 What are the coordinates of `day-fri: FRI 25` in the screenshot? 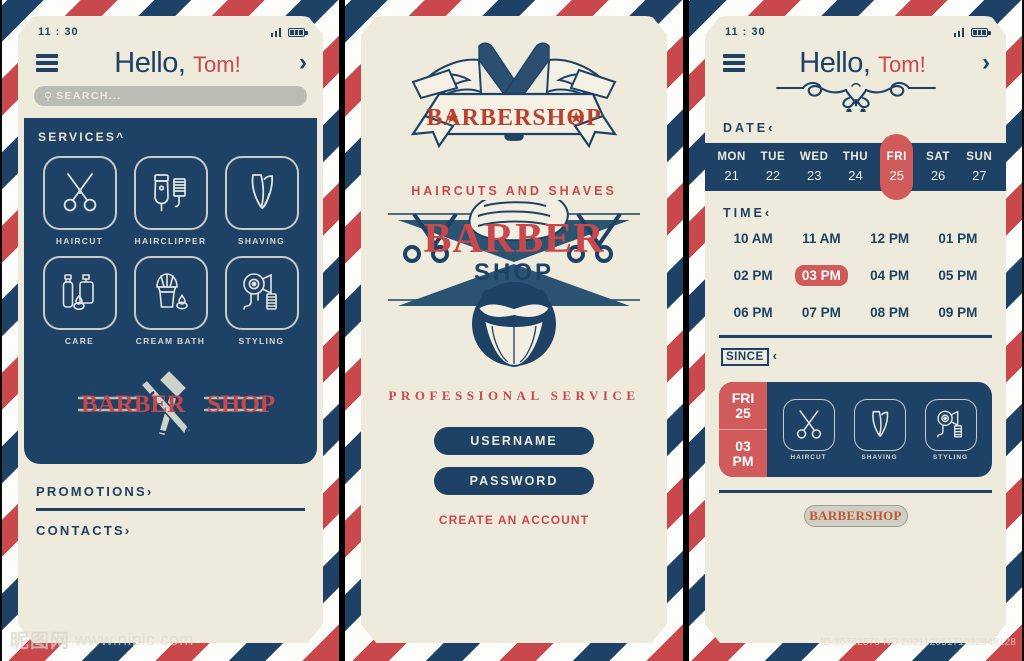 It's located at (896, 167).